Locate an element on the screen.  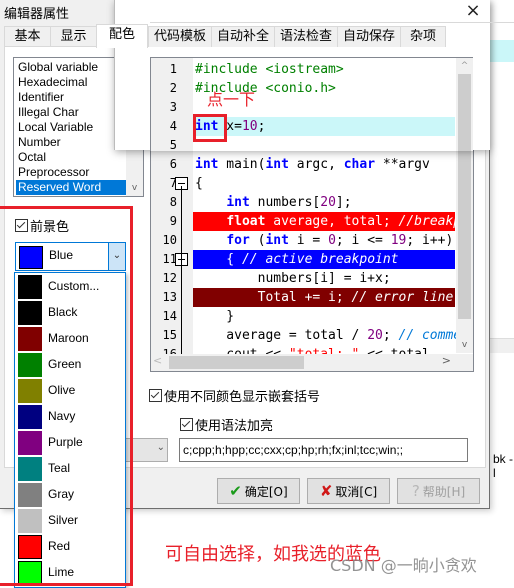
code-text: int main(int argc, char **argv is located at coordinates (312, 164).